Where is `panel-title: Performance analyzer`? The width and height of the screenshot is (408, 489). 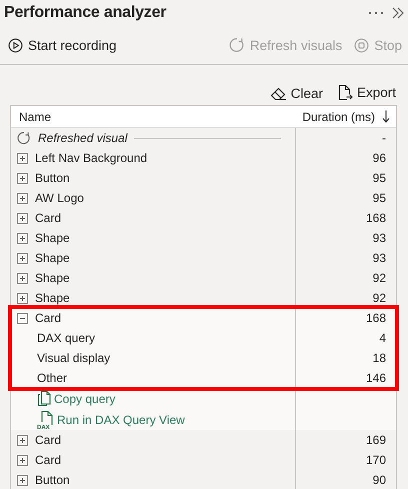
panel-title: Performance analyzer is located at coordinates (86, 13).